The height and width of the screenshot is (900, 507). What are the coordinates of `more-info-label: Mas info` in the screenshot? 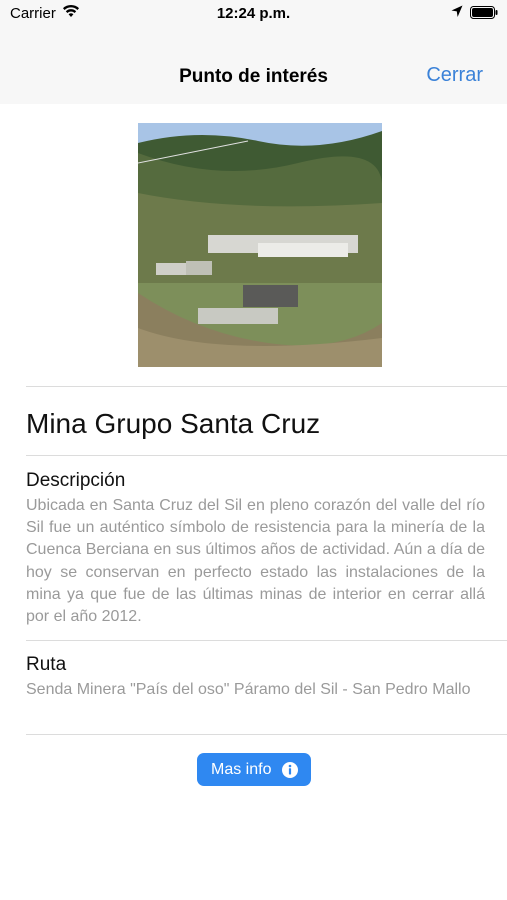 It's located at (241, 769).